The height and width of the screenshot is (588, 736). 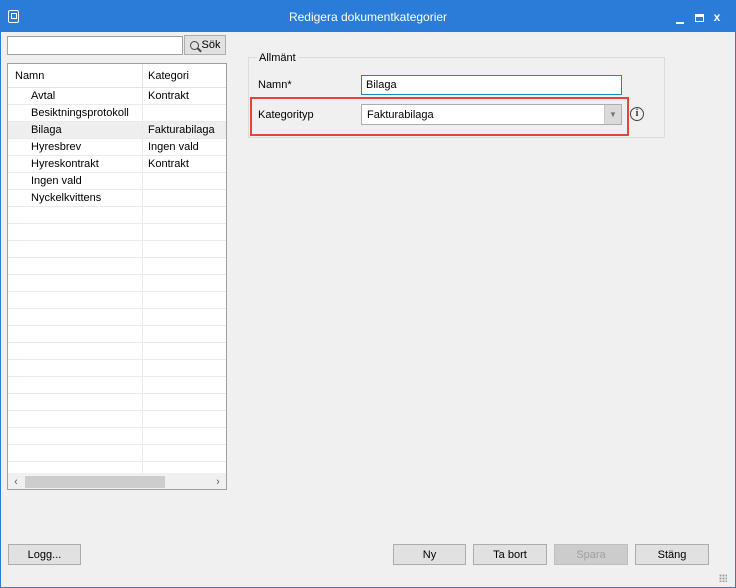 I want to click on maximize-icon, so click(x=699, y=18).